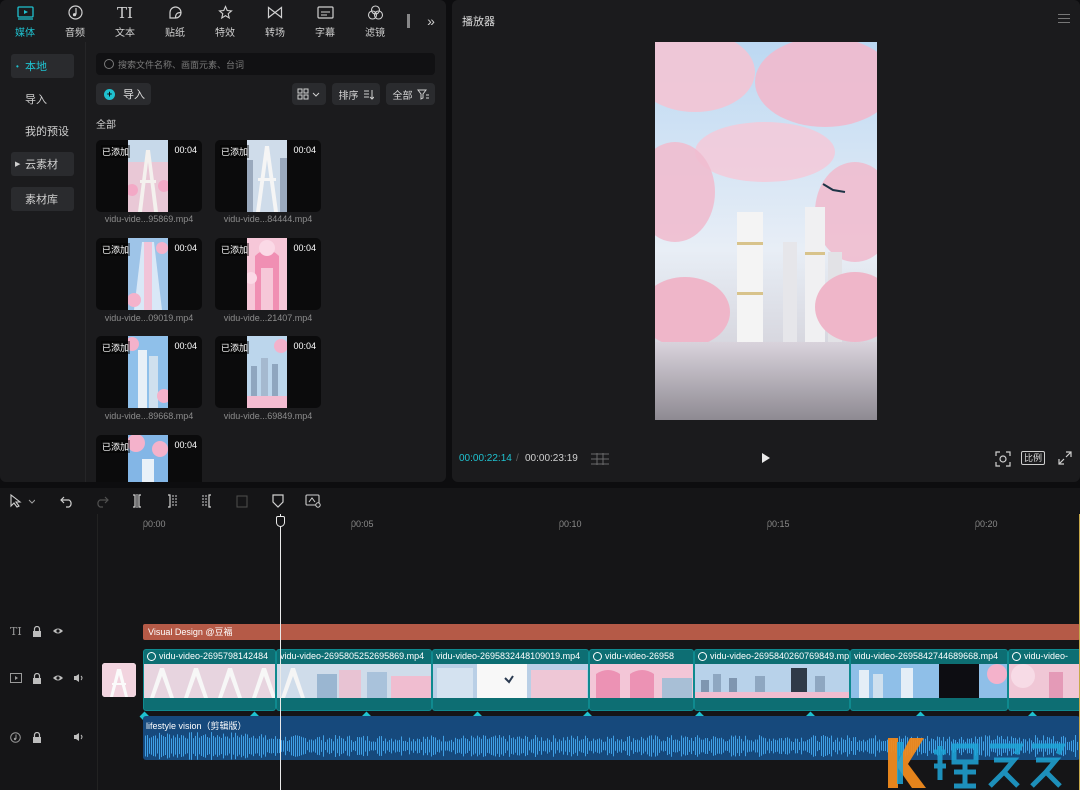  What do you see at coordinates (67, 501) in the screenshot?
I see `undo-button` at bounding box center [67, 501].